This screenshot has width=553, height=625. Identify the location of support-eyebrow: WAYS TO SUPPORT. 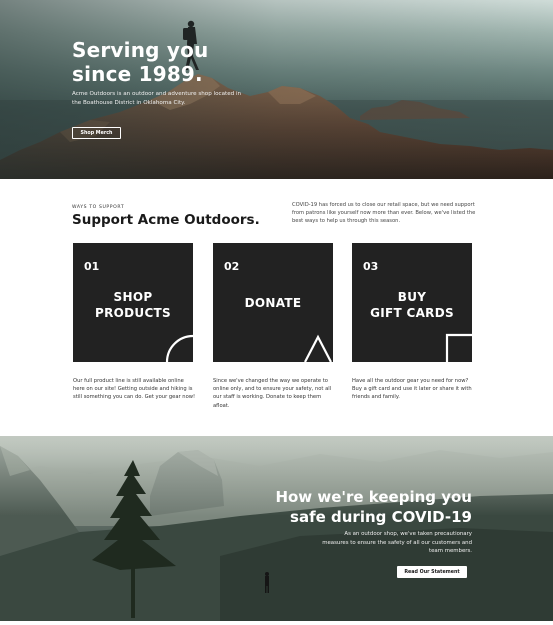
(98, 207).